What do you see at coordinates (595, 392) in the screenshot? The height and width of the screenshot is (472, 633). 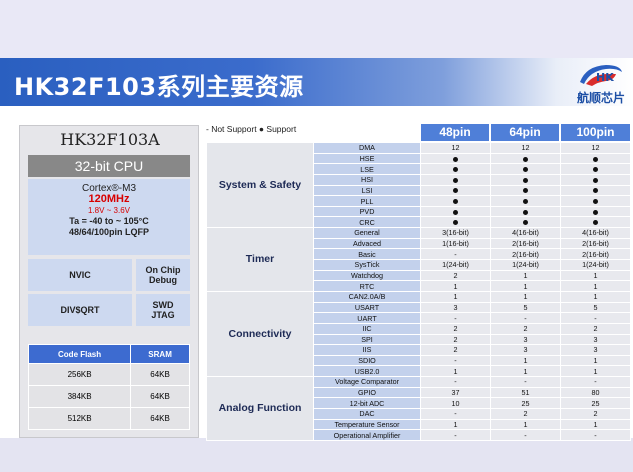 I see `value-cell: 80` at bounding box center [595, 392].